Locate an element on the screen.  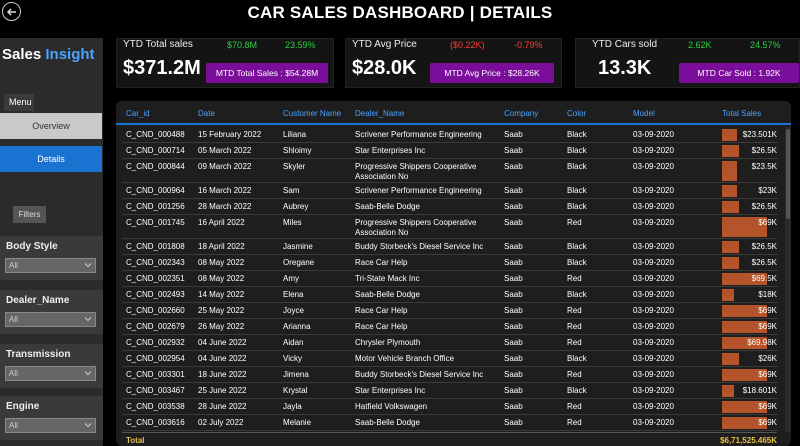
nav-overview-button: Overview is located at coordinates (51, 126).